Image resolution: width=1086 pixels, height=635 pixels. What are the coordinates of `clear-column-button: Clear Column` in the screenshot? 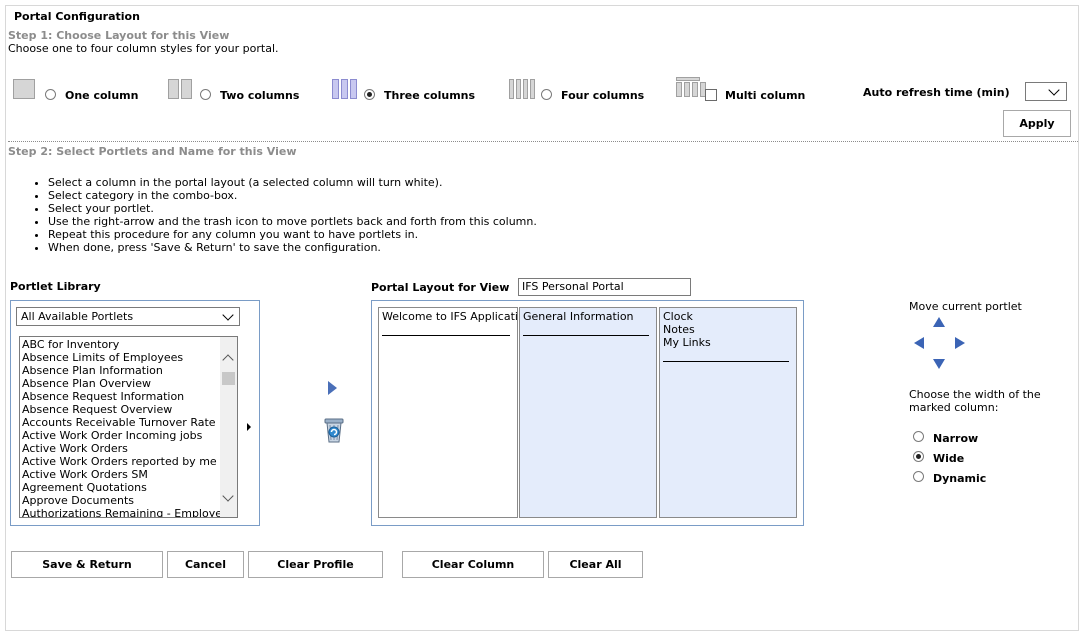 It's located at (473, 564).